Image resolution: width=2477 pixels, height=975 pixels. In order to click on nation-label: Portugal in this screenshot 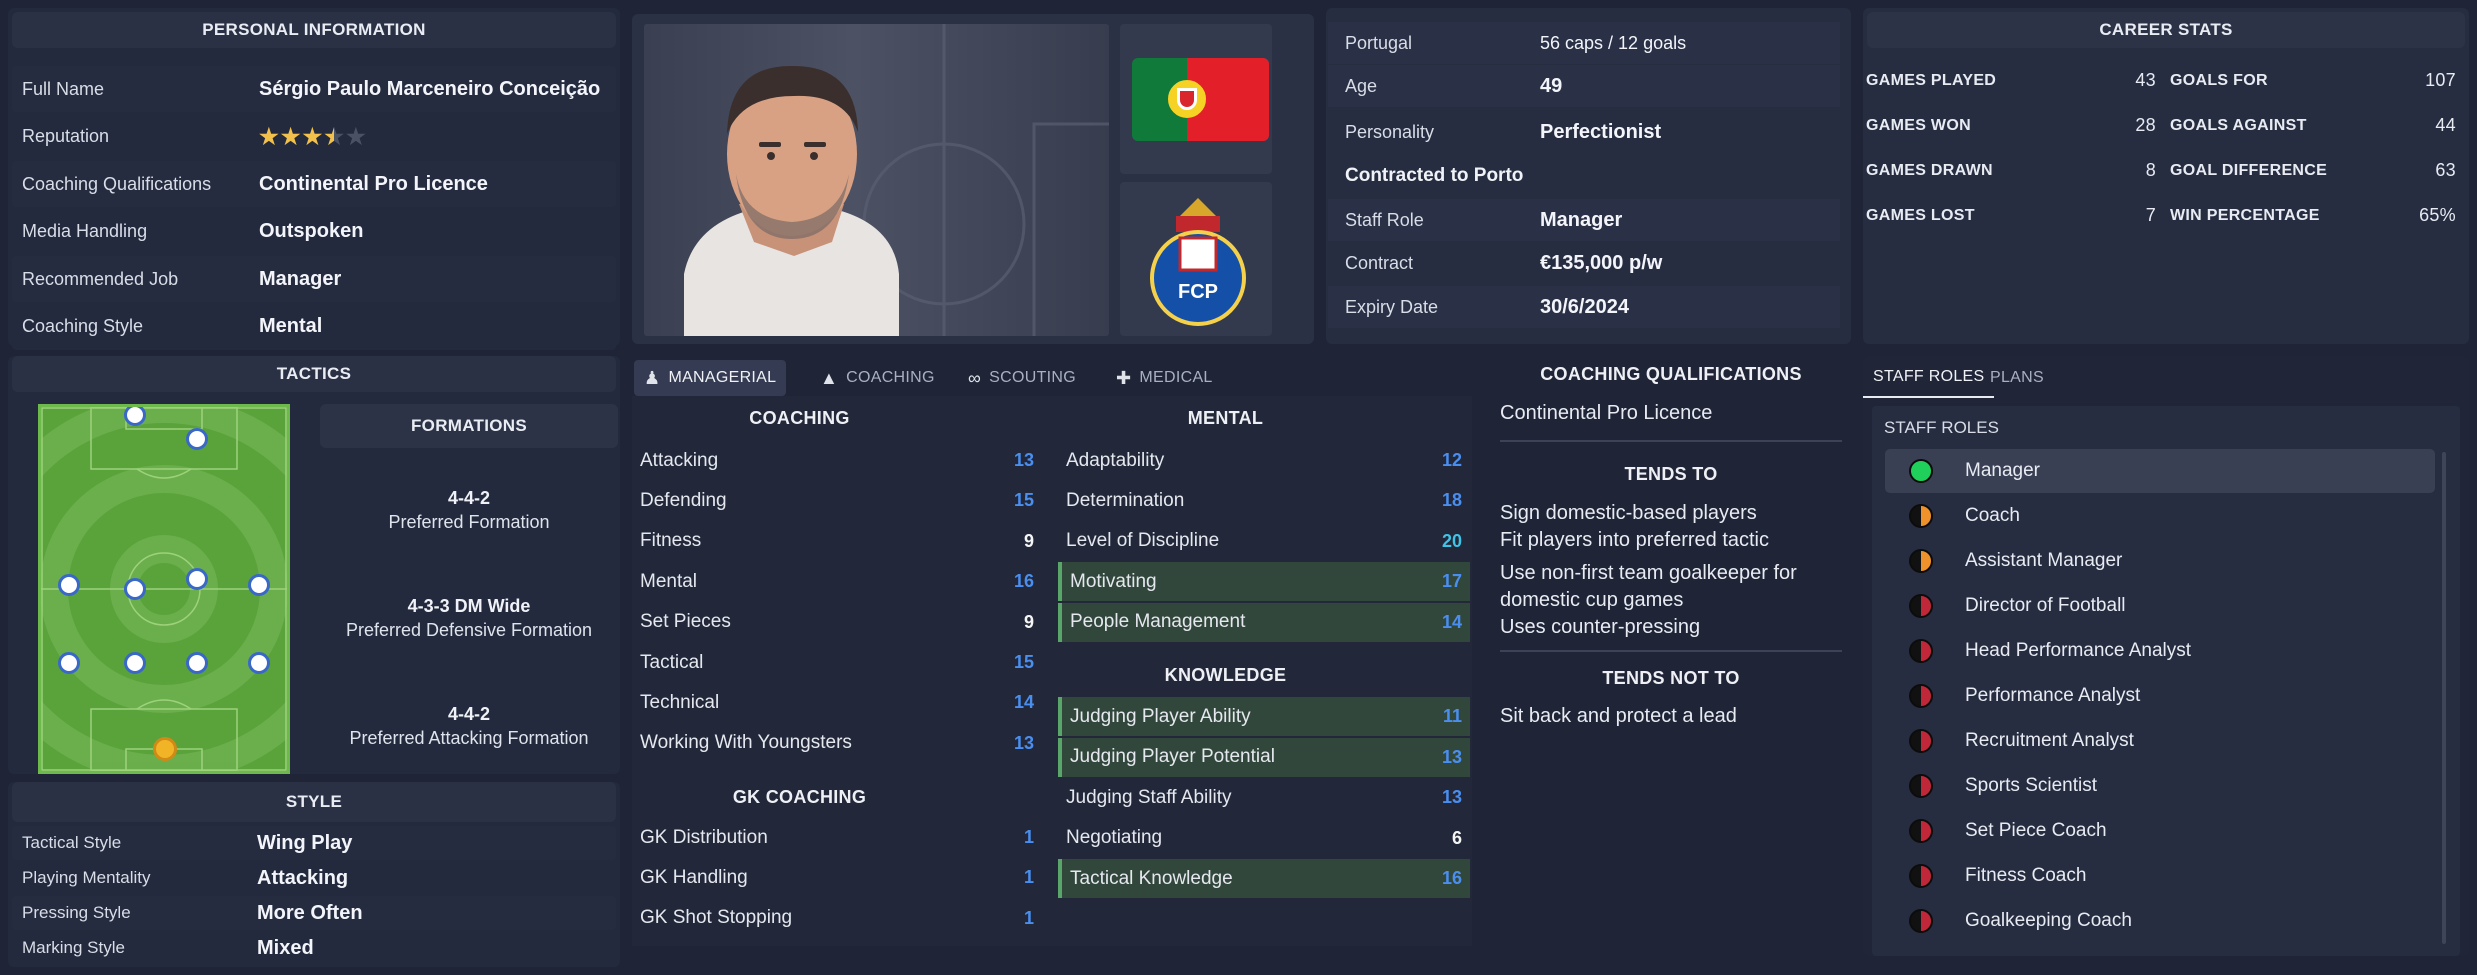, I will do `click(1379, 42)`.